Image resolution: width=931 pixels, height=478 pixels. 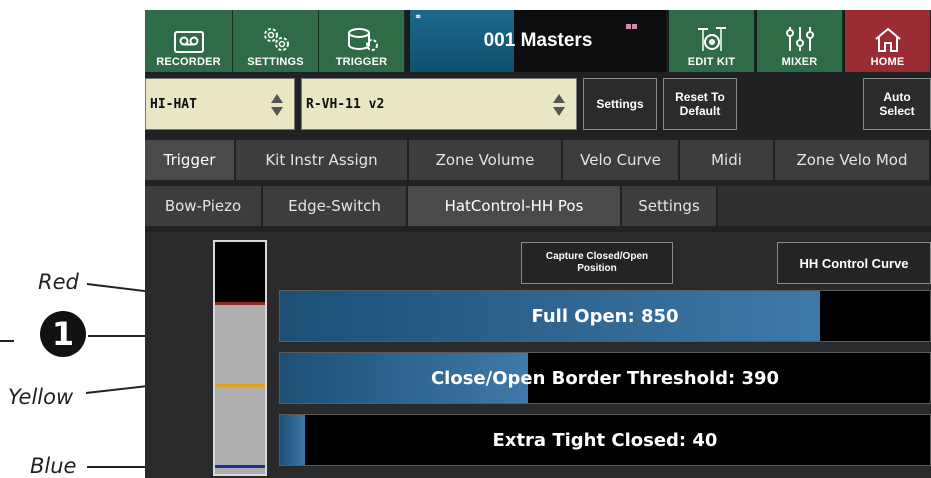 What do you see at coordinates (204, 206) in the screenshot?
I see `tab-bow-piezo: Bow-Piezo` at bounding box center [204, 206].